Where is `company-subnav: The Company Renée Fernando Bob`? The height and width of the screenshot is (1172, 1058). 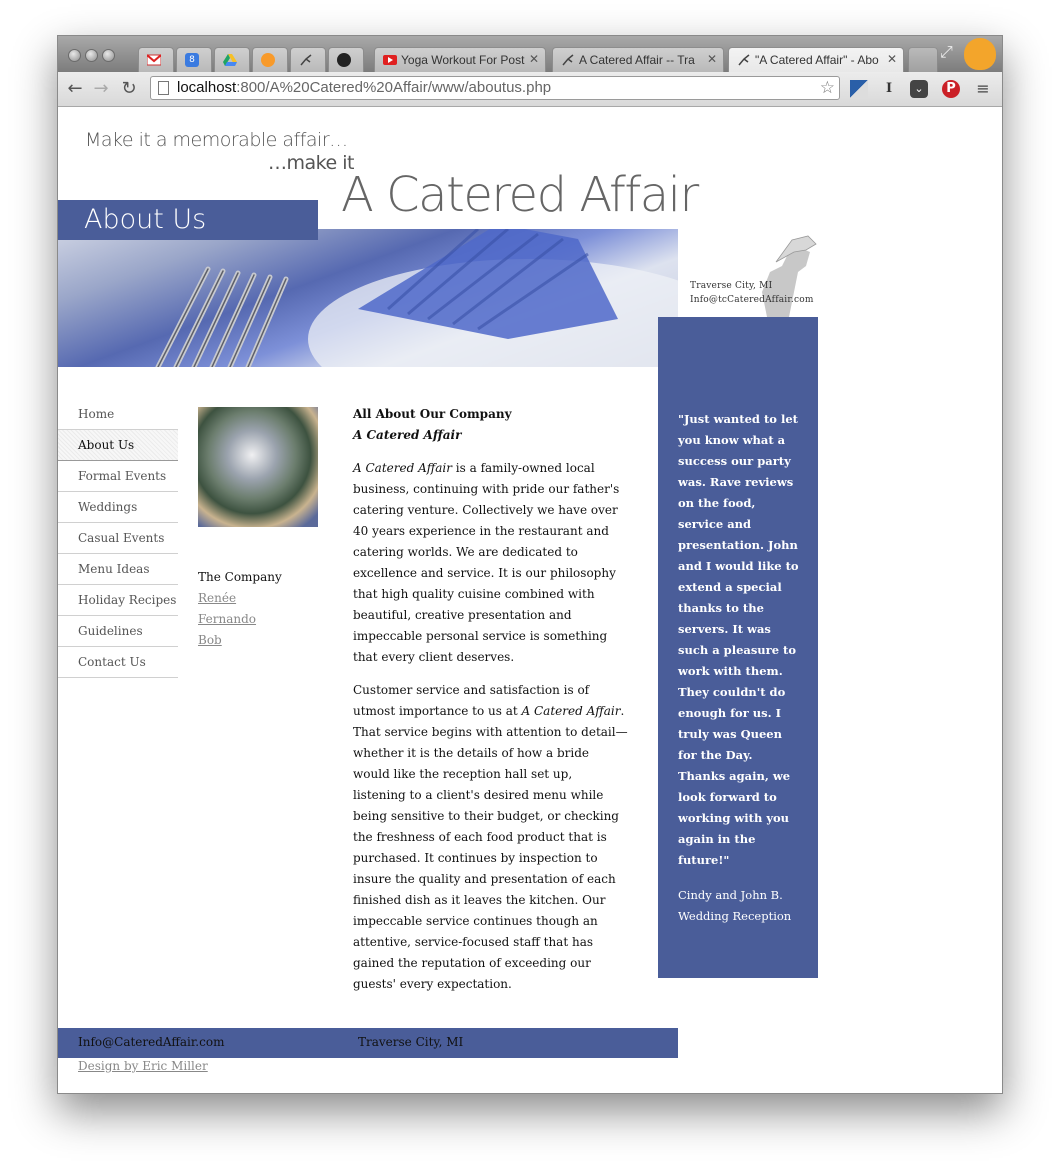 company-subnav: The Company Renée Fernando Bob is located at coordinates (240, 609).